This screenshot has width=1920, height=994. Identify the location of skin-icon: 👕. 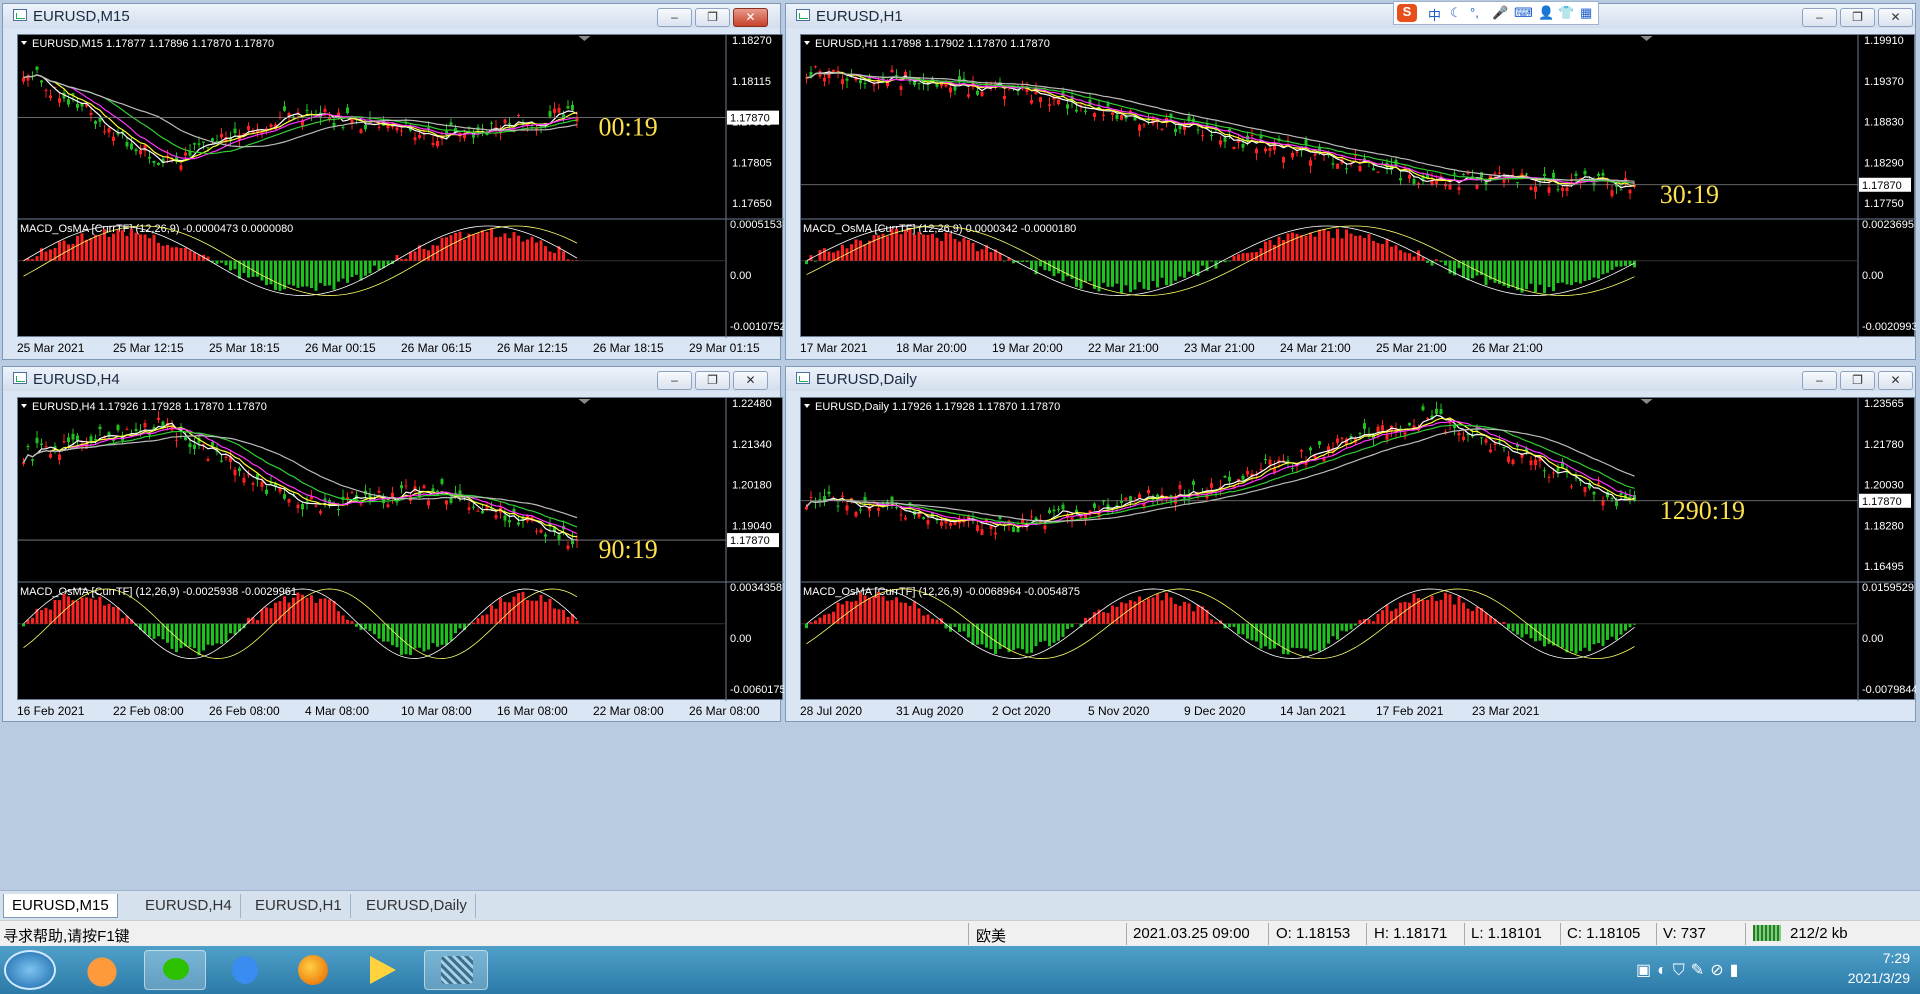
(1566, 13).